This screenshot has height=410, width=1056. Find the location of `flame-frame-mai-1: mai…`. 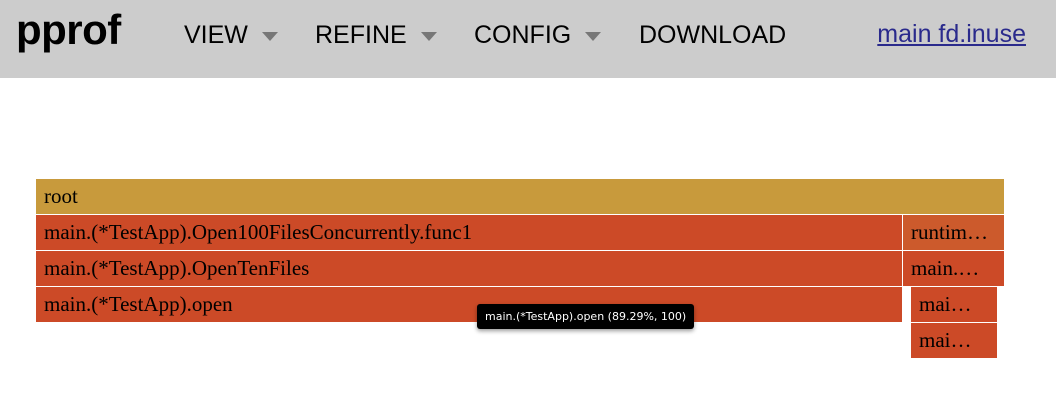

flame-frame-mai-1: mai… is located at coordinates (955, 304).